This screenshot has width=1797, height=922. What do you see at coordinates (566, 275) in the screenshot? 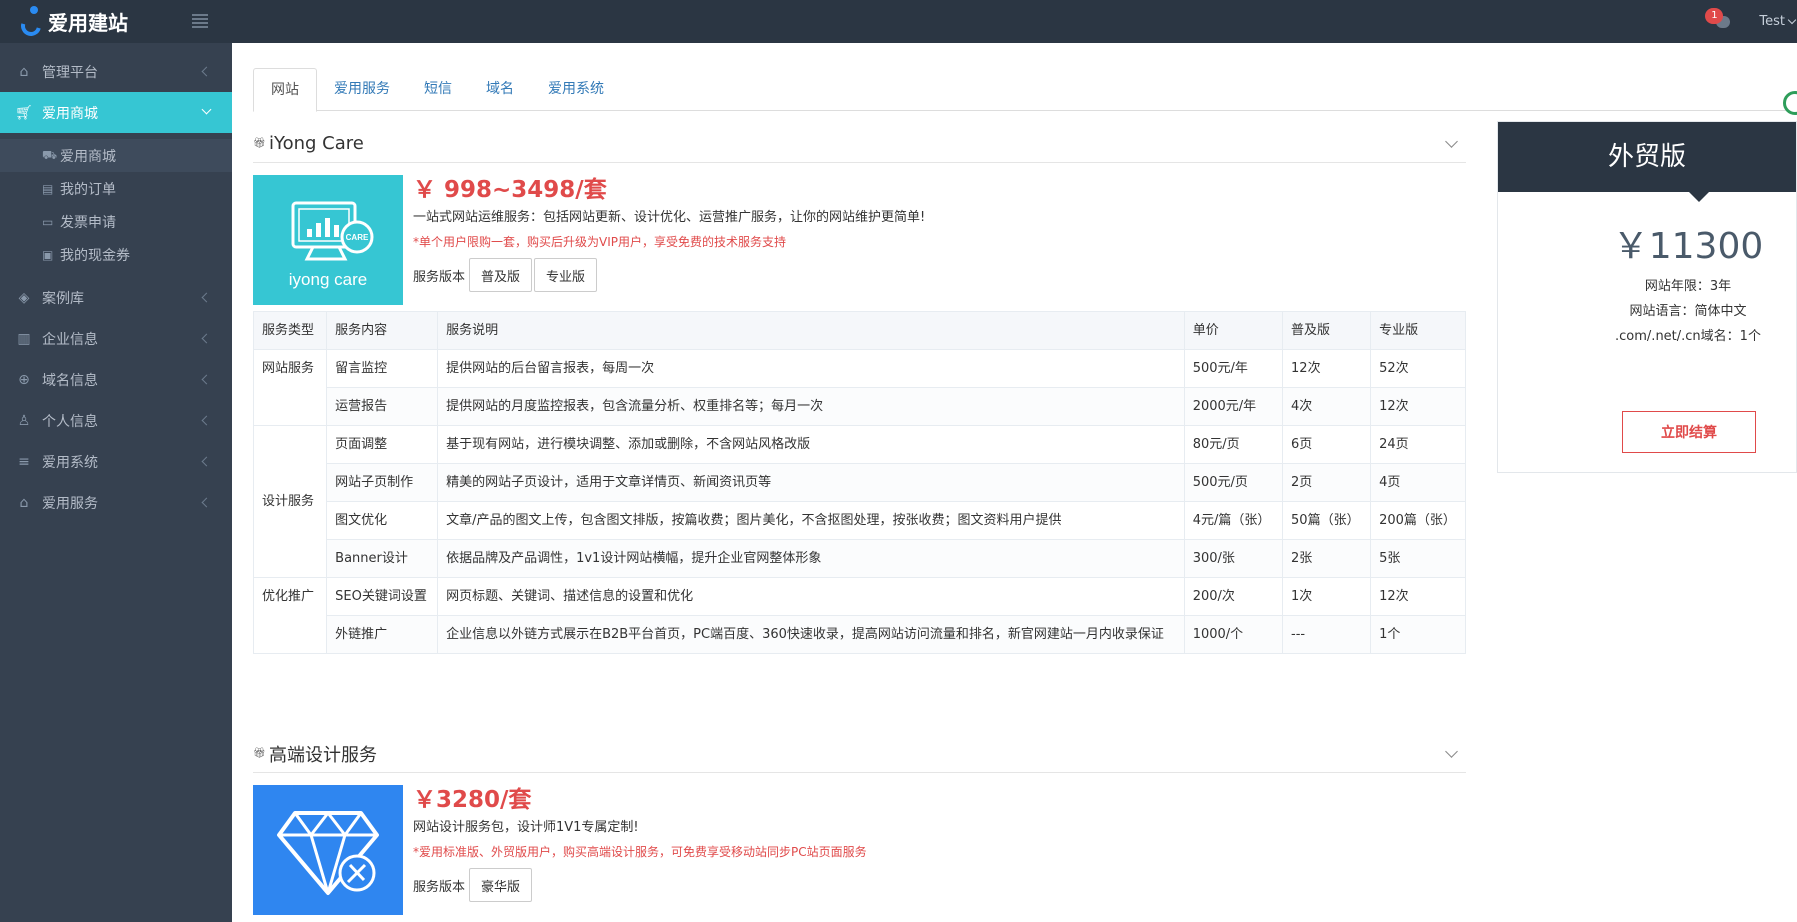
I see `version-pro-button: 专业版` at bounding box center [566, 275].